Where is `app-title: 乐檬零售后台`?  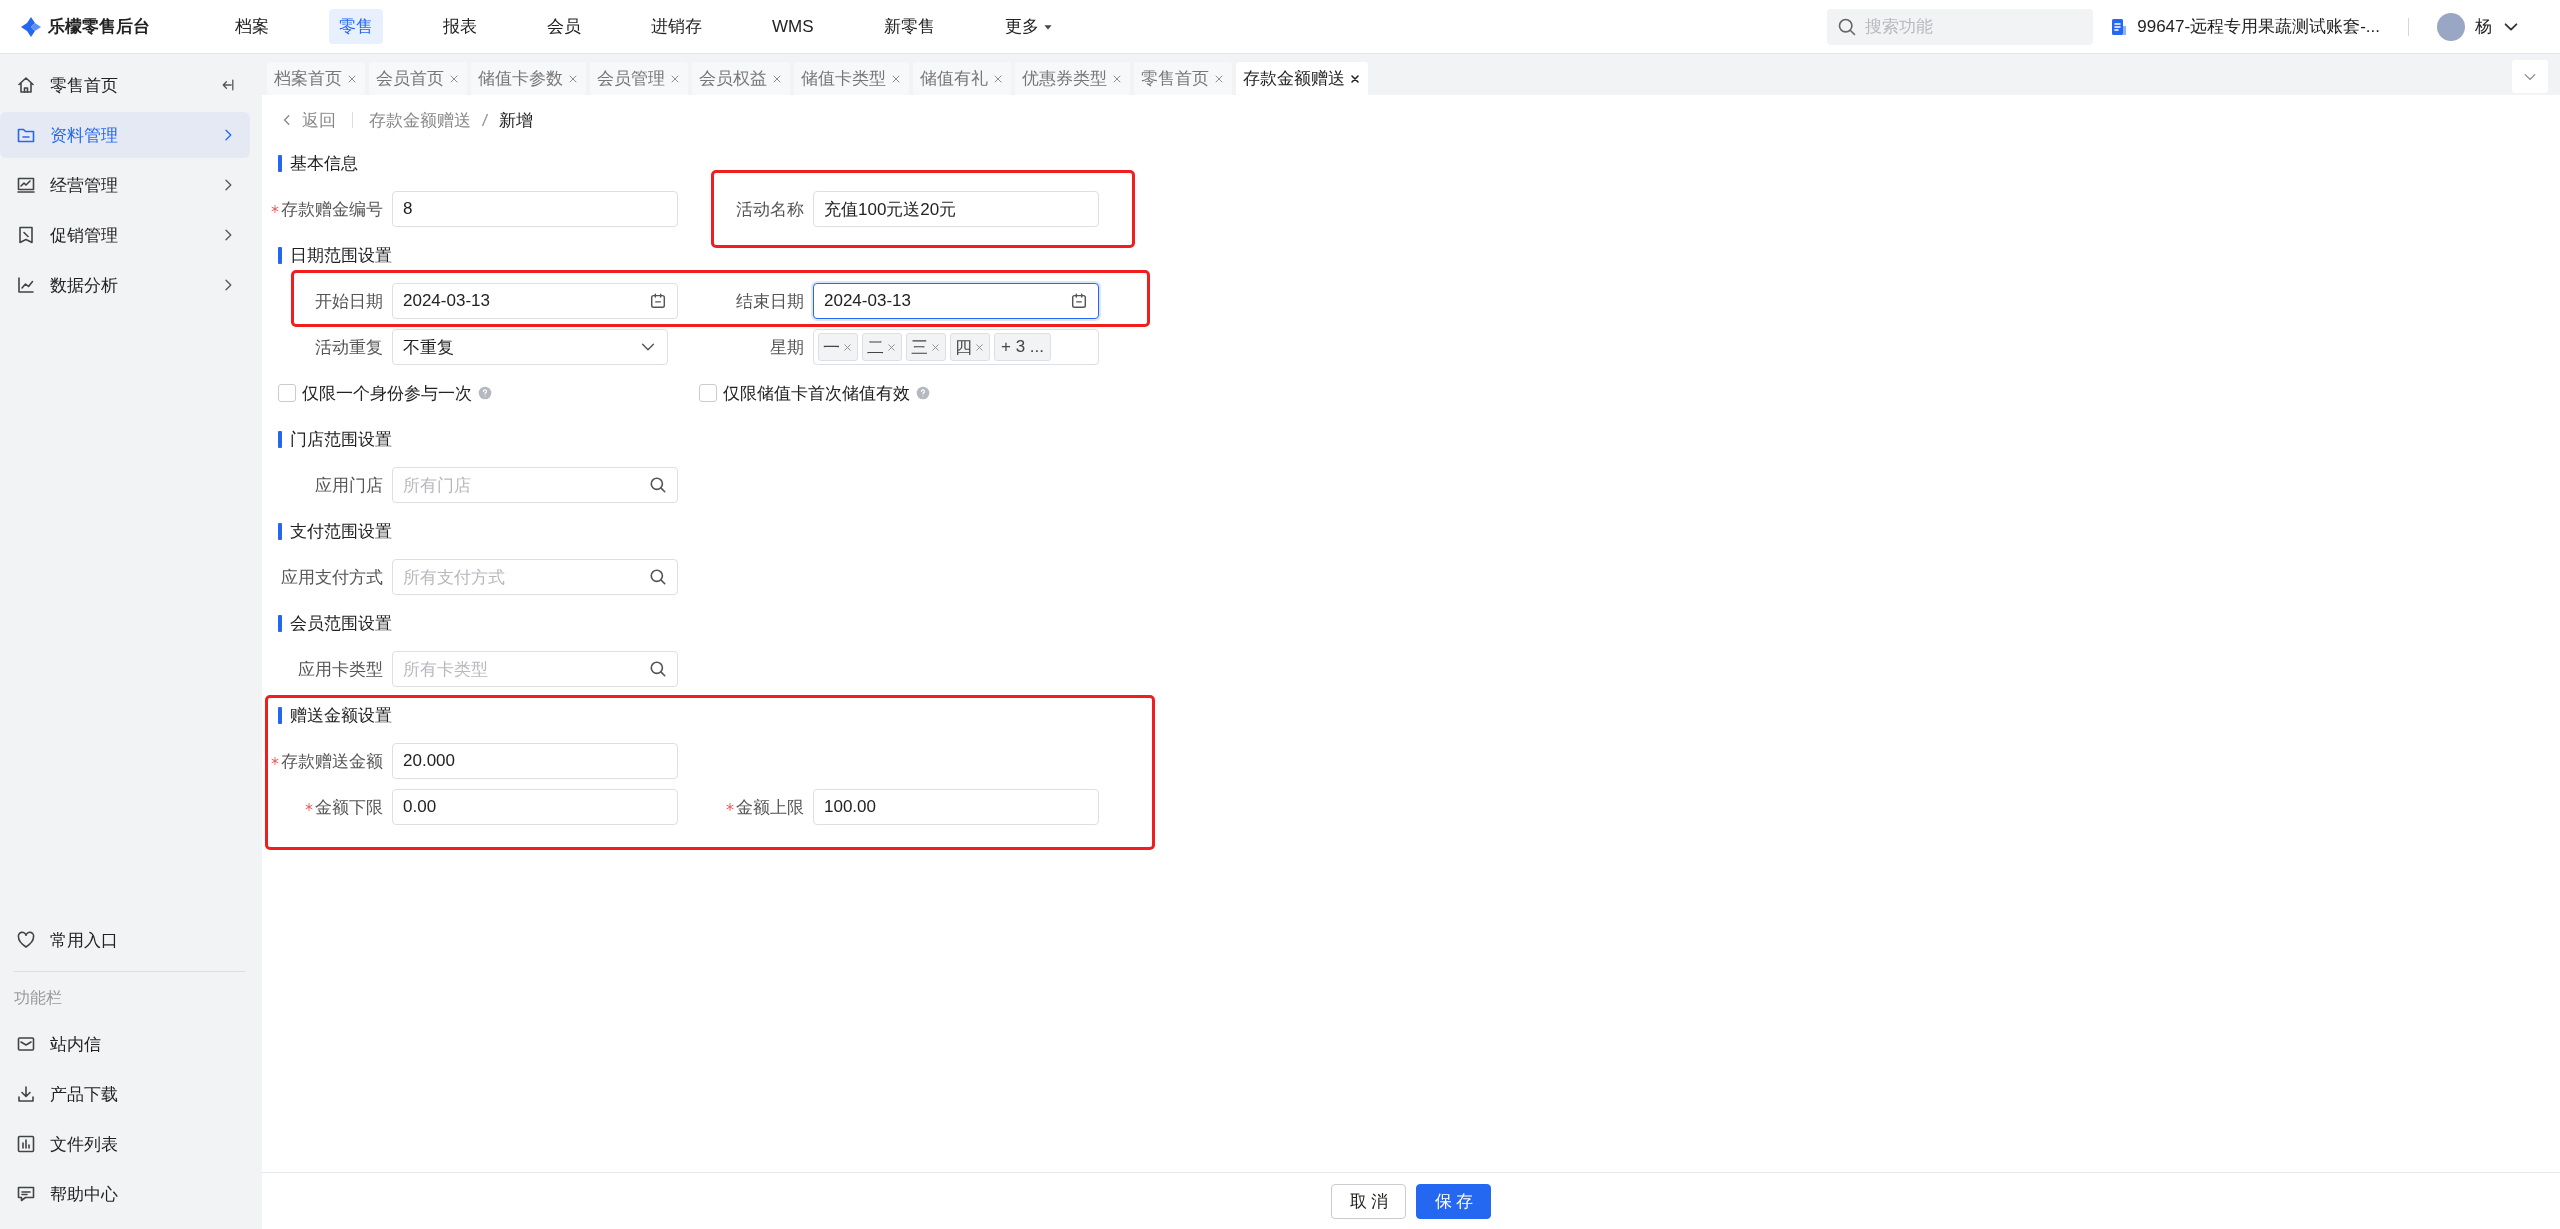 app-title: 乐檬零售后台 is located at coordinates (99, 27).